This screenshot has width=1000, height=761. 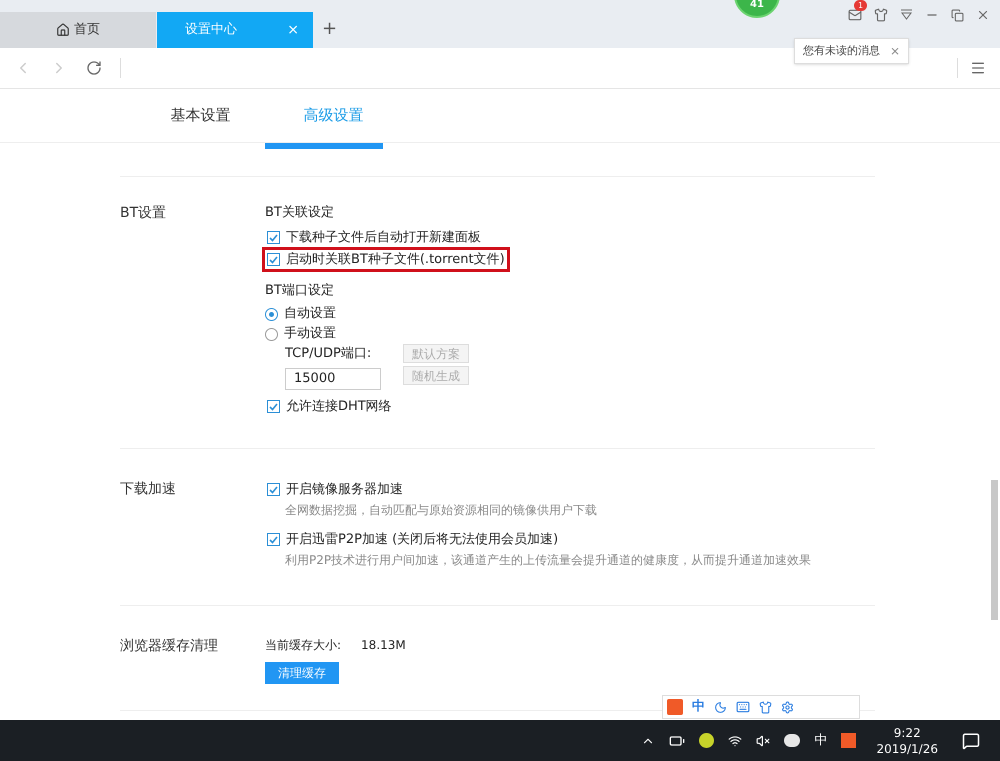 I want to click on ime-indicator: 中, so click(x=821, y=740).